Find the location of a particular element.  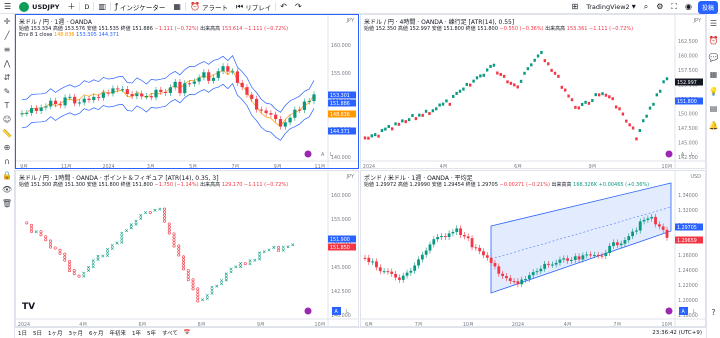

brush-icon: ✎ is located at coordinates (7, 92).